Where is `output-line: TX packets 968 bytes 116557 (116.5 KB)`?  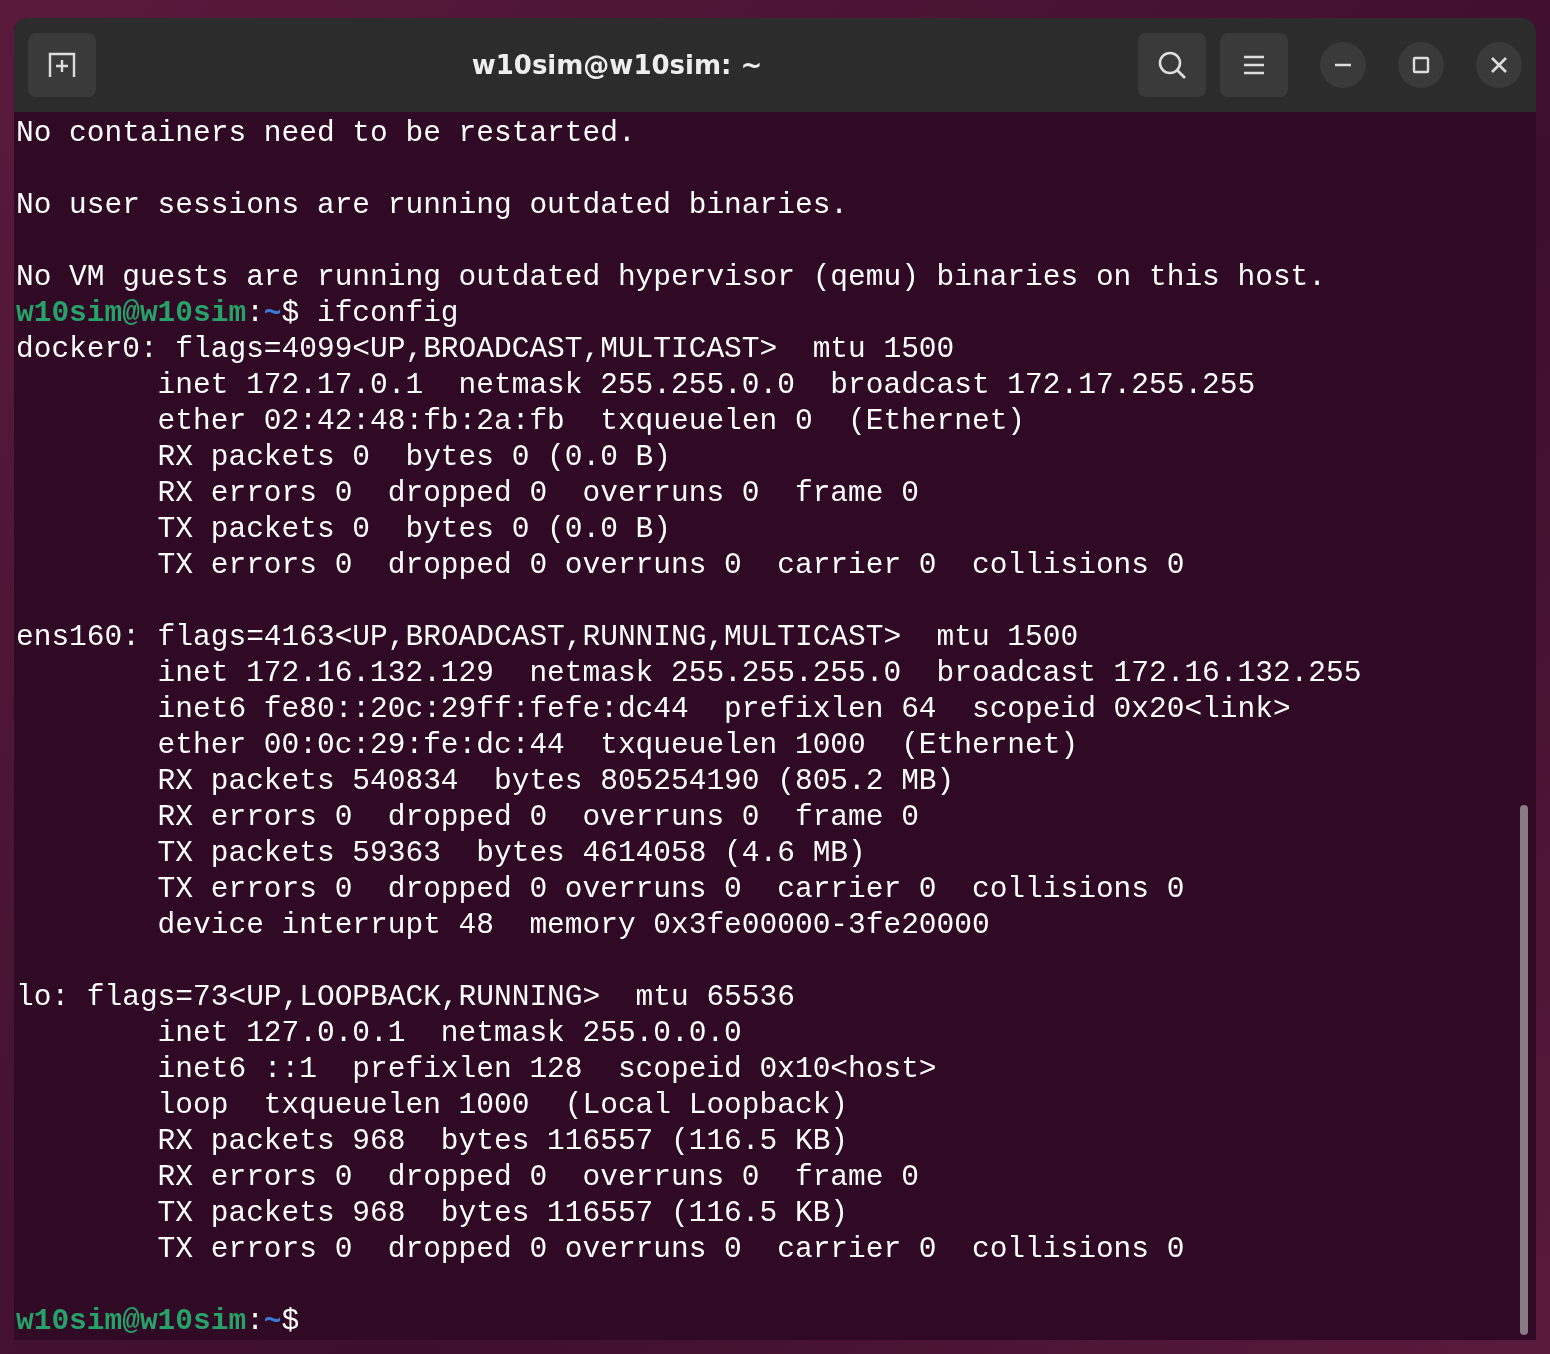 output-line: TX packets 968 bytes 116557 (116.5 KB) is located at coordinates (503, 1213).